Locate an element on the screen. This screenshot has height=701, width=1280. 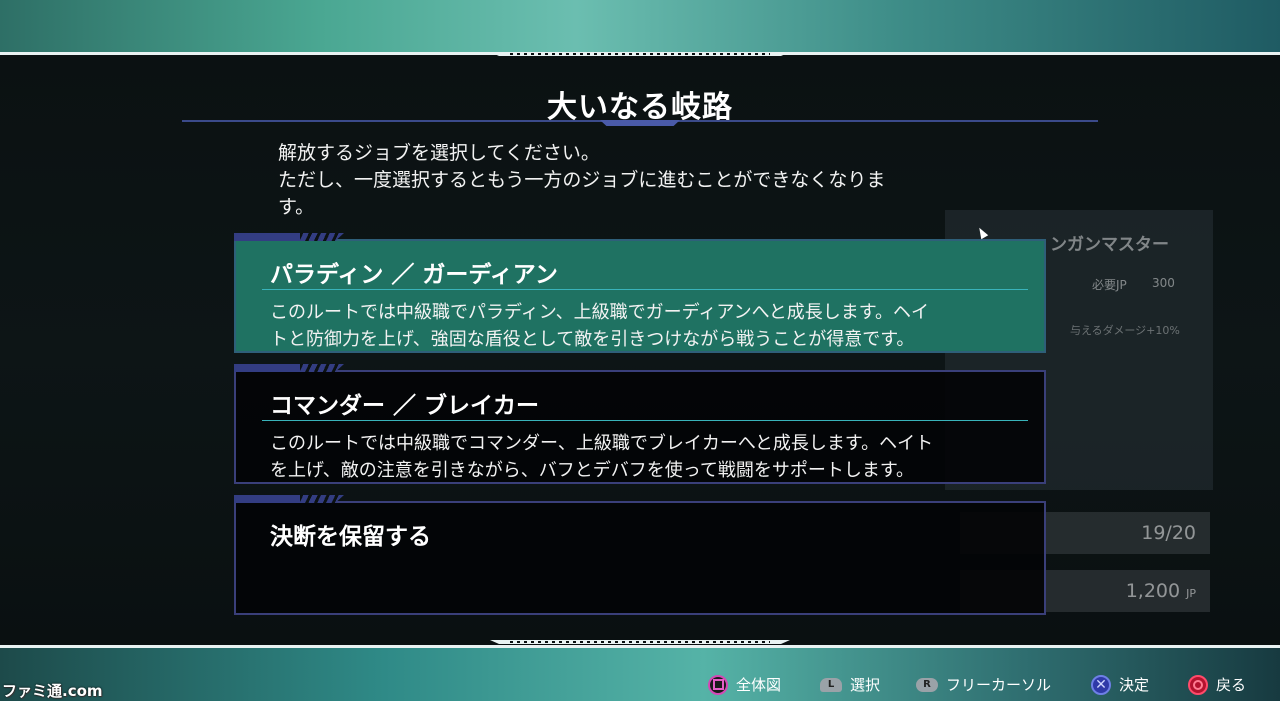
r-stick-icon: R is located at coordinates (927, 684).